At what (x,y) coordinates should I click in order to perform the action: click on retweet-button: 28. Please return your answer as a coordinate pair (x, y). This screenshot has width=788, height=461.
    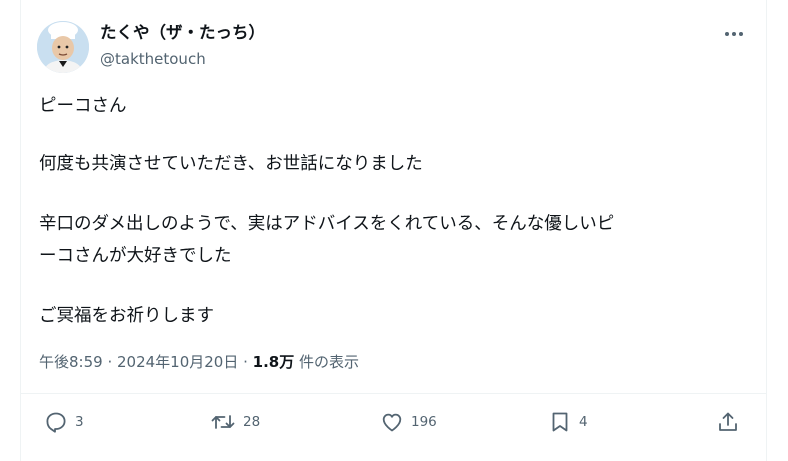
    Looking at the image, I should click on (235, 422).